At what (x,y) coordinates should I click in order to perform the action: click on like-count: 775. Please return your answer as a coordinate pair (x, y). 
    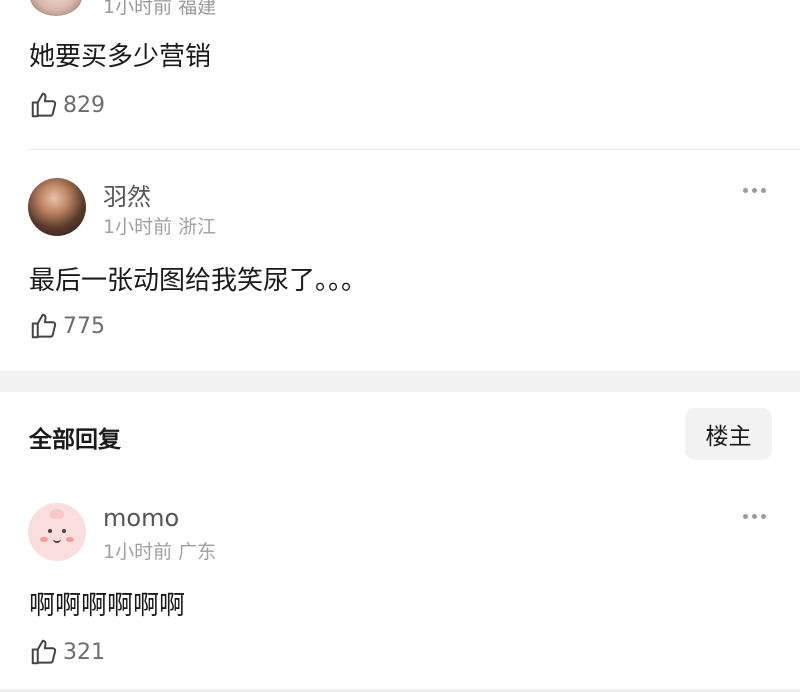
    Looking at the image, I should click on (84, 326).